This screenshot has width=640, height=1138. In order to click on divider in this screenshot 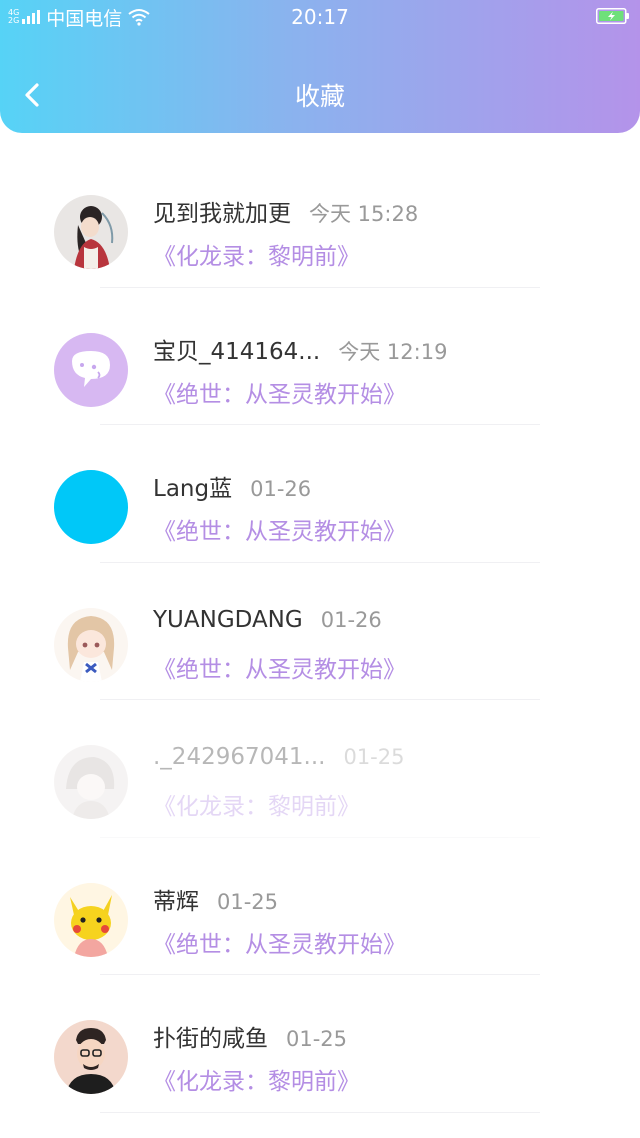, I will do `click(320, 1112)`.